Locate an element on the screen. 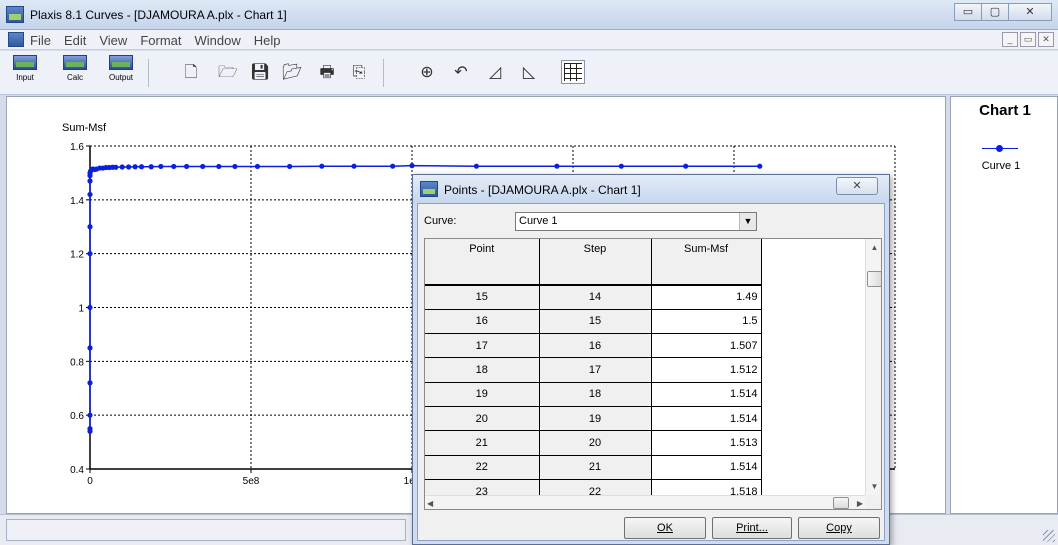 The width and height of the screenshot is (1058, 545). cell-sum-msf: 1.513 is located at coordinates (706, 443).